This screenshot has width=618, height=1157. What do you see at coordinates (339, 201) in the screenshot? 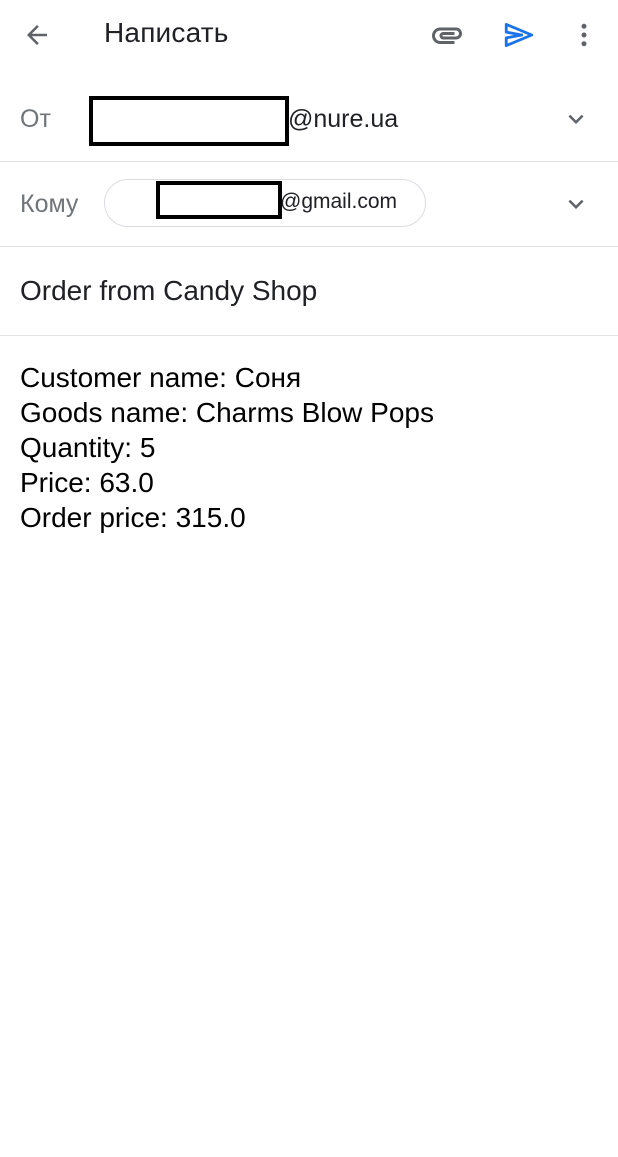
I see `recipient-domain: @gmail.com` at bounding box center [339, 201].